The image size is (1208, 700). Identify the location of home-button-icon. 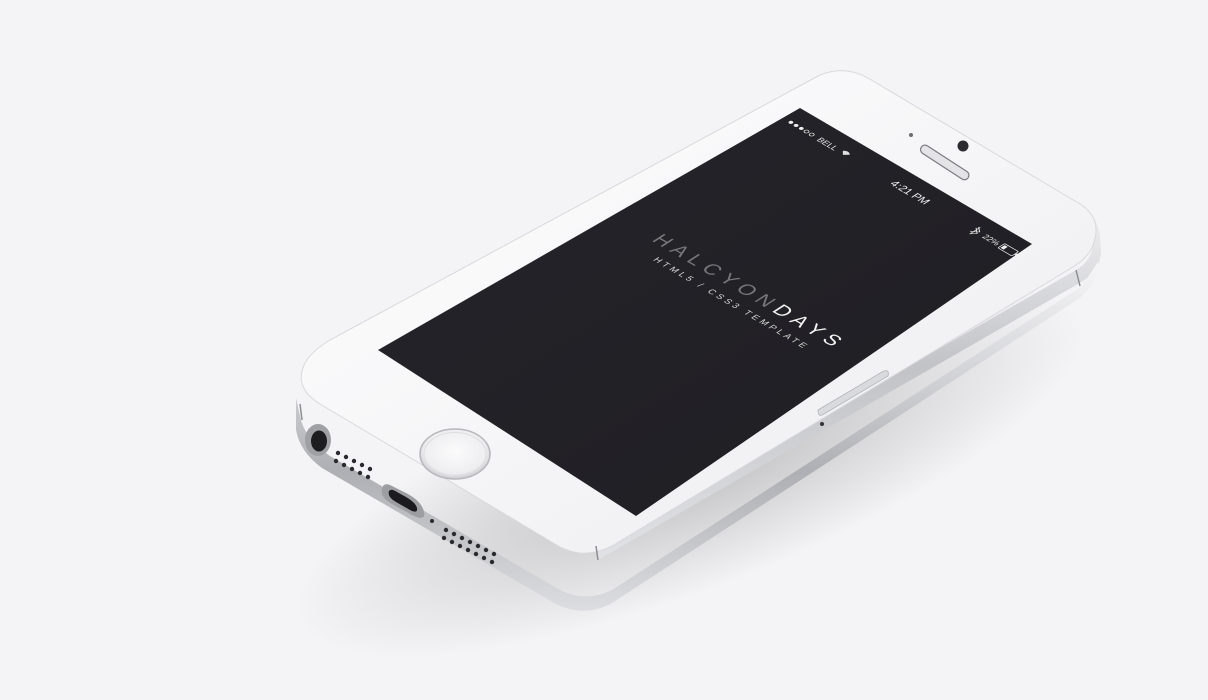
(455, 454).